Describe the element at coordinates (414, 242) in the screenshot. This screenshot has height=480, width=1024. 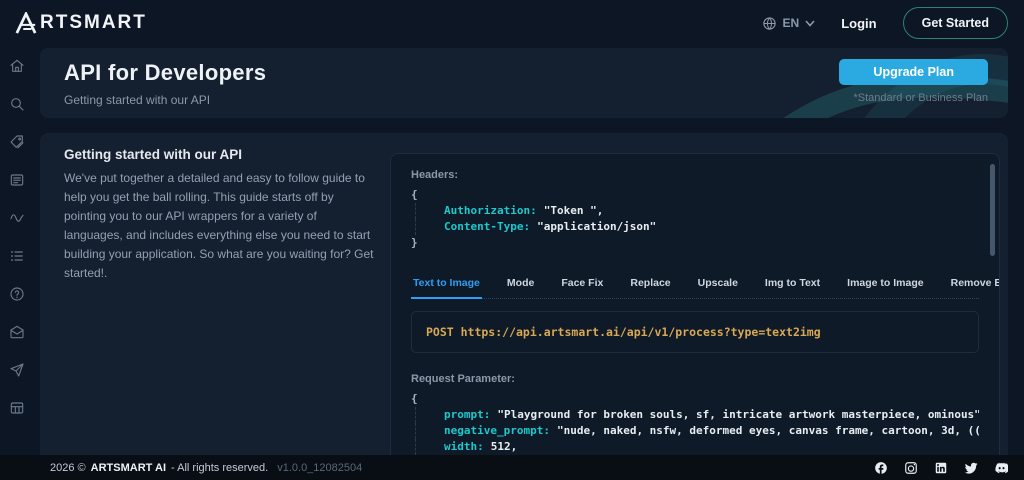
I see `code-close-brace: }` at that location.